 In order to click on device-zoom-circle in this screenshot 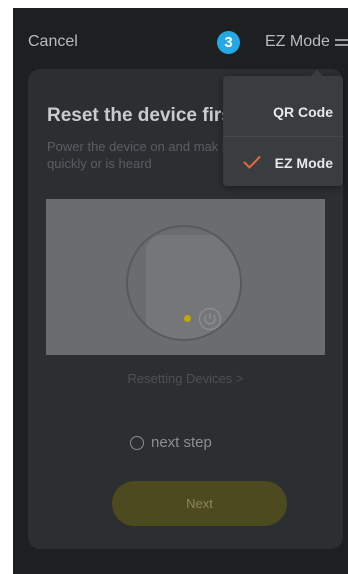, I will do `click(184, 283)`.